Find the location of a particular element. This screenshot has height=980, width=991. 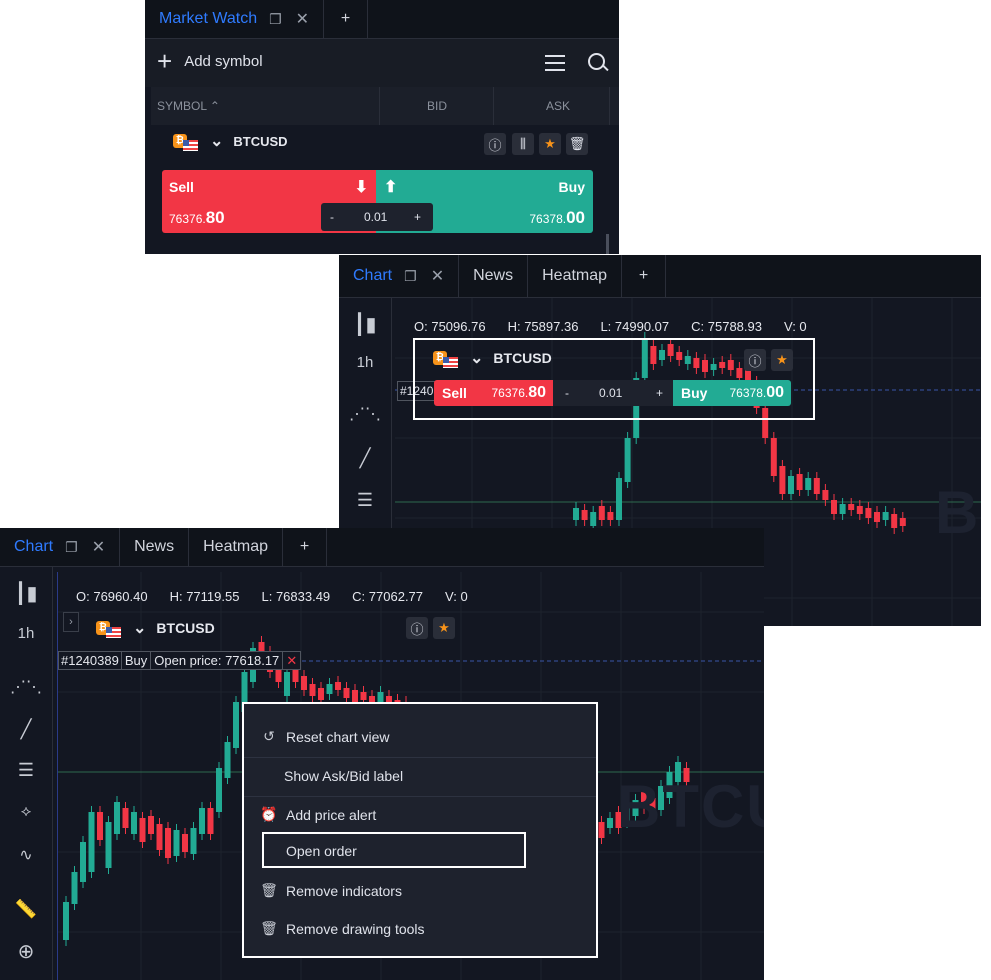

add-symbol-button: + Add symbol is located at coordinates (210, 61).